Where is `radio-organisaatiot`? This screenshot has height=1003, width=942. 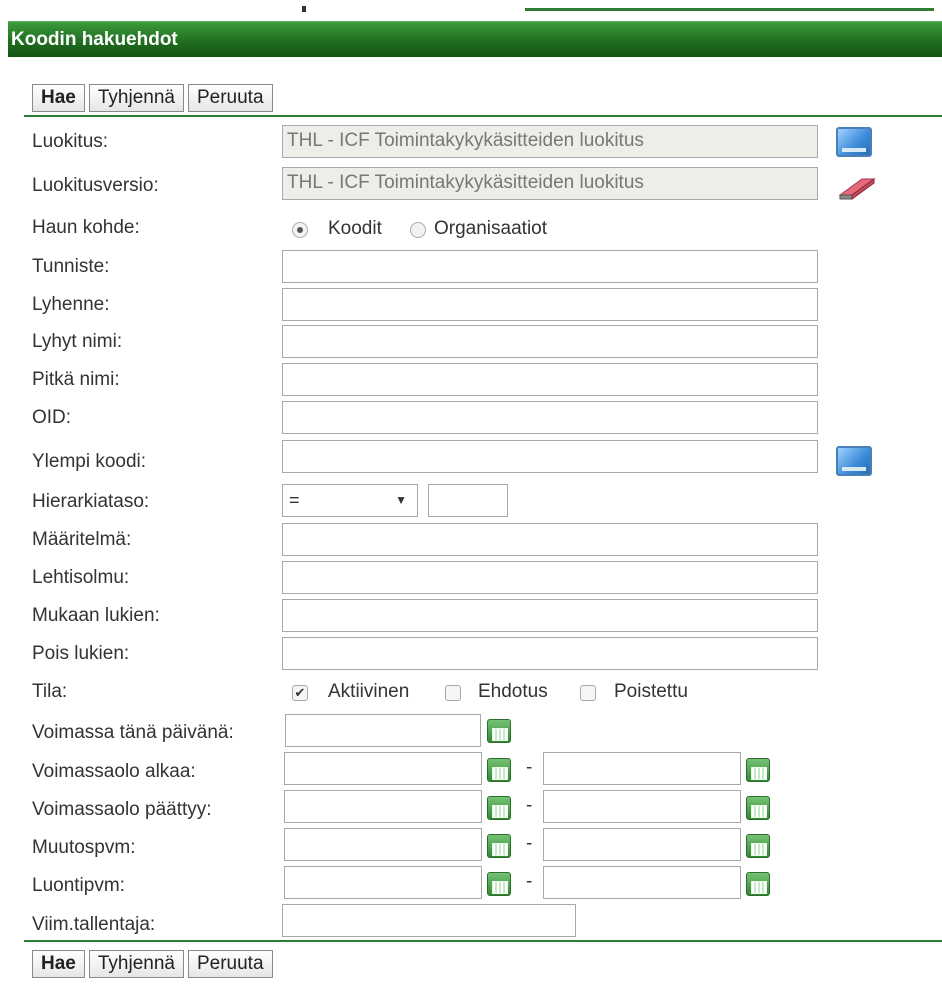 radio-organisaatiot is located at coordinates (418, 230).